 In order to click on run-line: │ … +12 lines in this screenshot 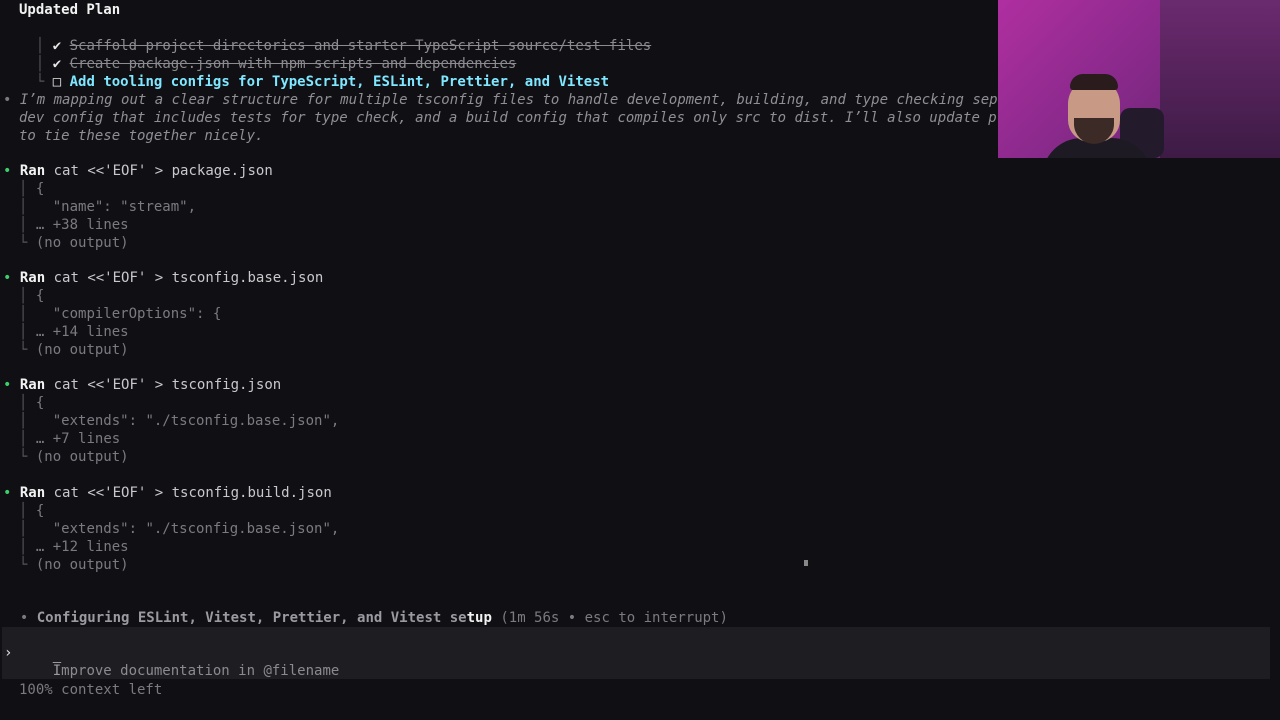, I will do `click(74, 547)`.